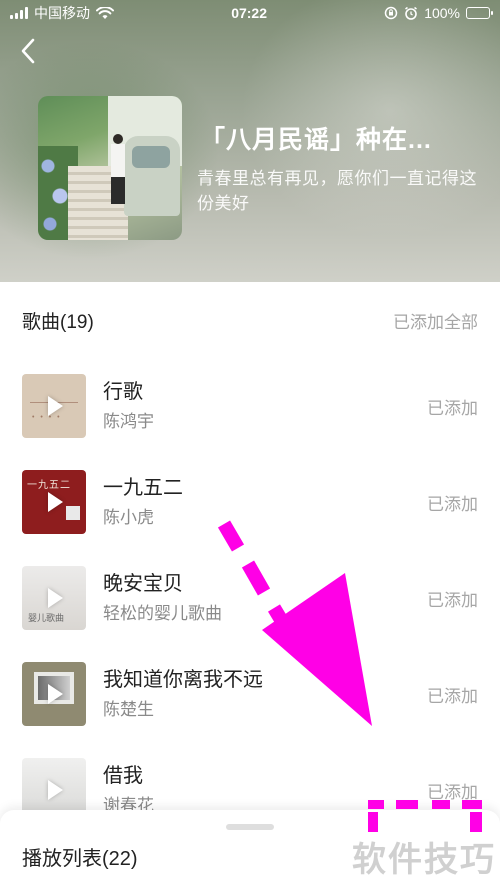  I want to click on drag-handle, so click(250, 827).